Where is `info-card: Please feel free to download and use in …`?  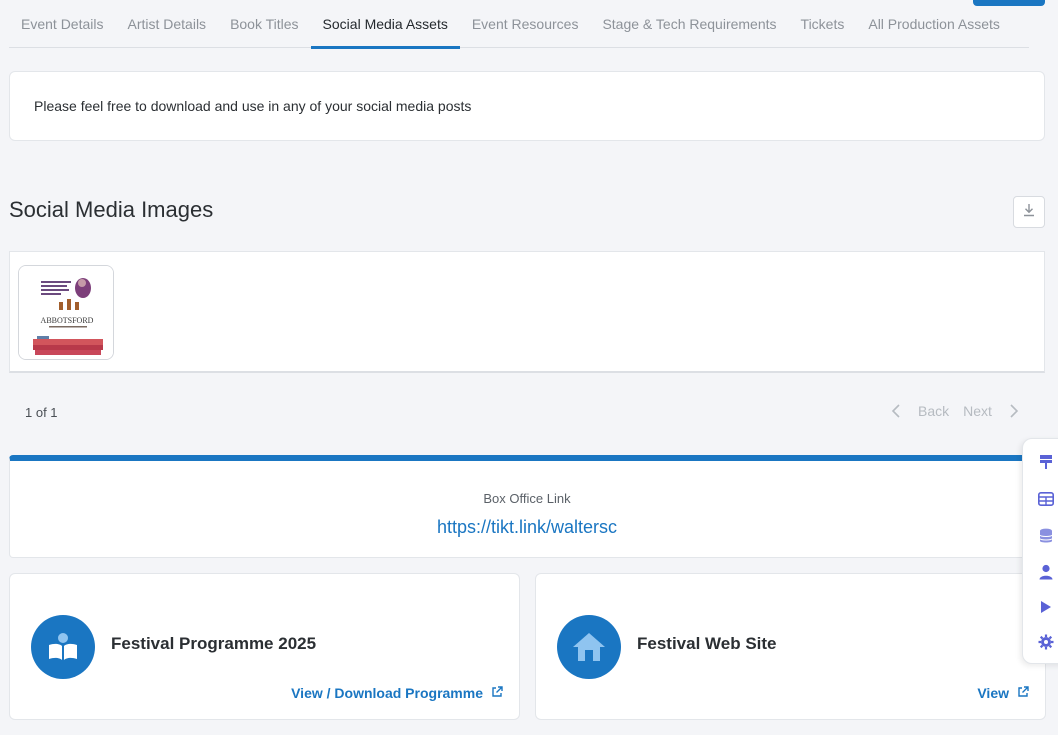
info-card: Please feel free to download and use in … is located at coordinates (527, 106).